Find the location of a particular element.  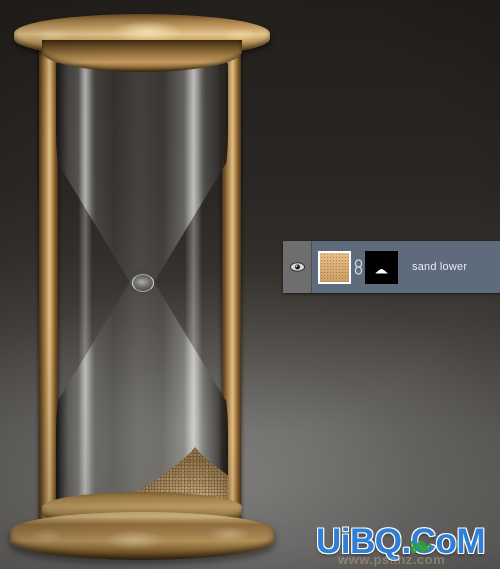

layer-visibility-toggle is located at coordinates (297, 267).